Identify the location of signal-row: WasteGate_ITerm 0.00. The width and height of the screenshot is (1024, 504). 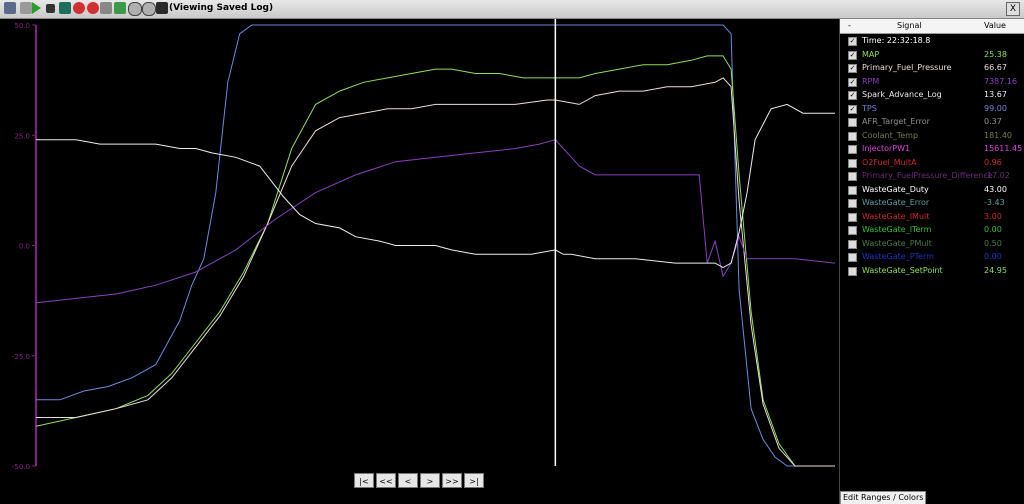
(932, 230).